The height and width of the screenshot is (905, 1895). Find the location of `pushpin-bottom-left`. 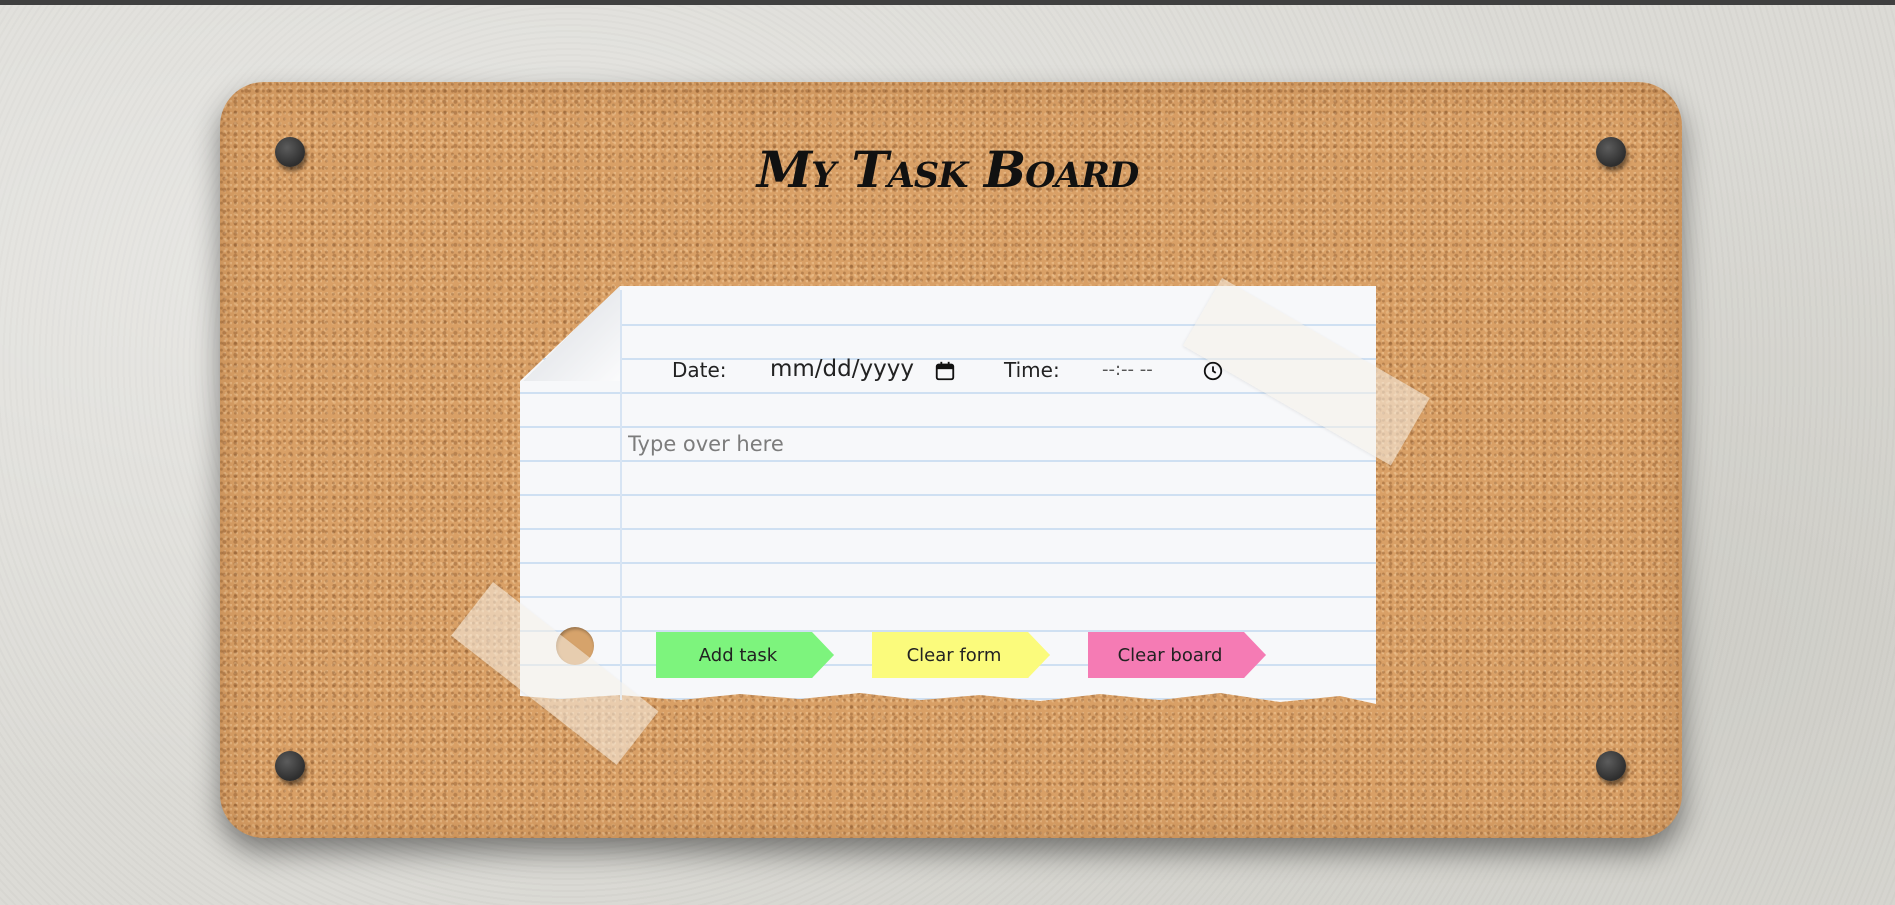

pushpin-bottom-left is located at coordinates (290, 766).